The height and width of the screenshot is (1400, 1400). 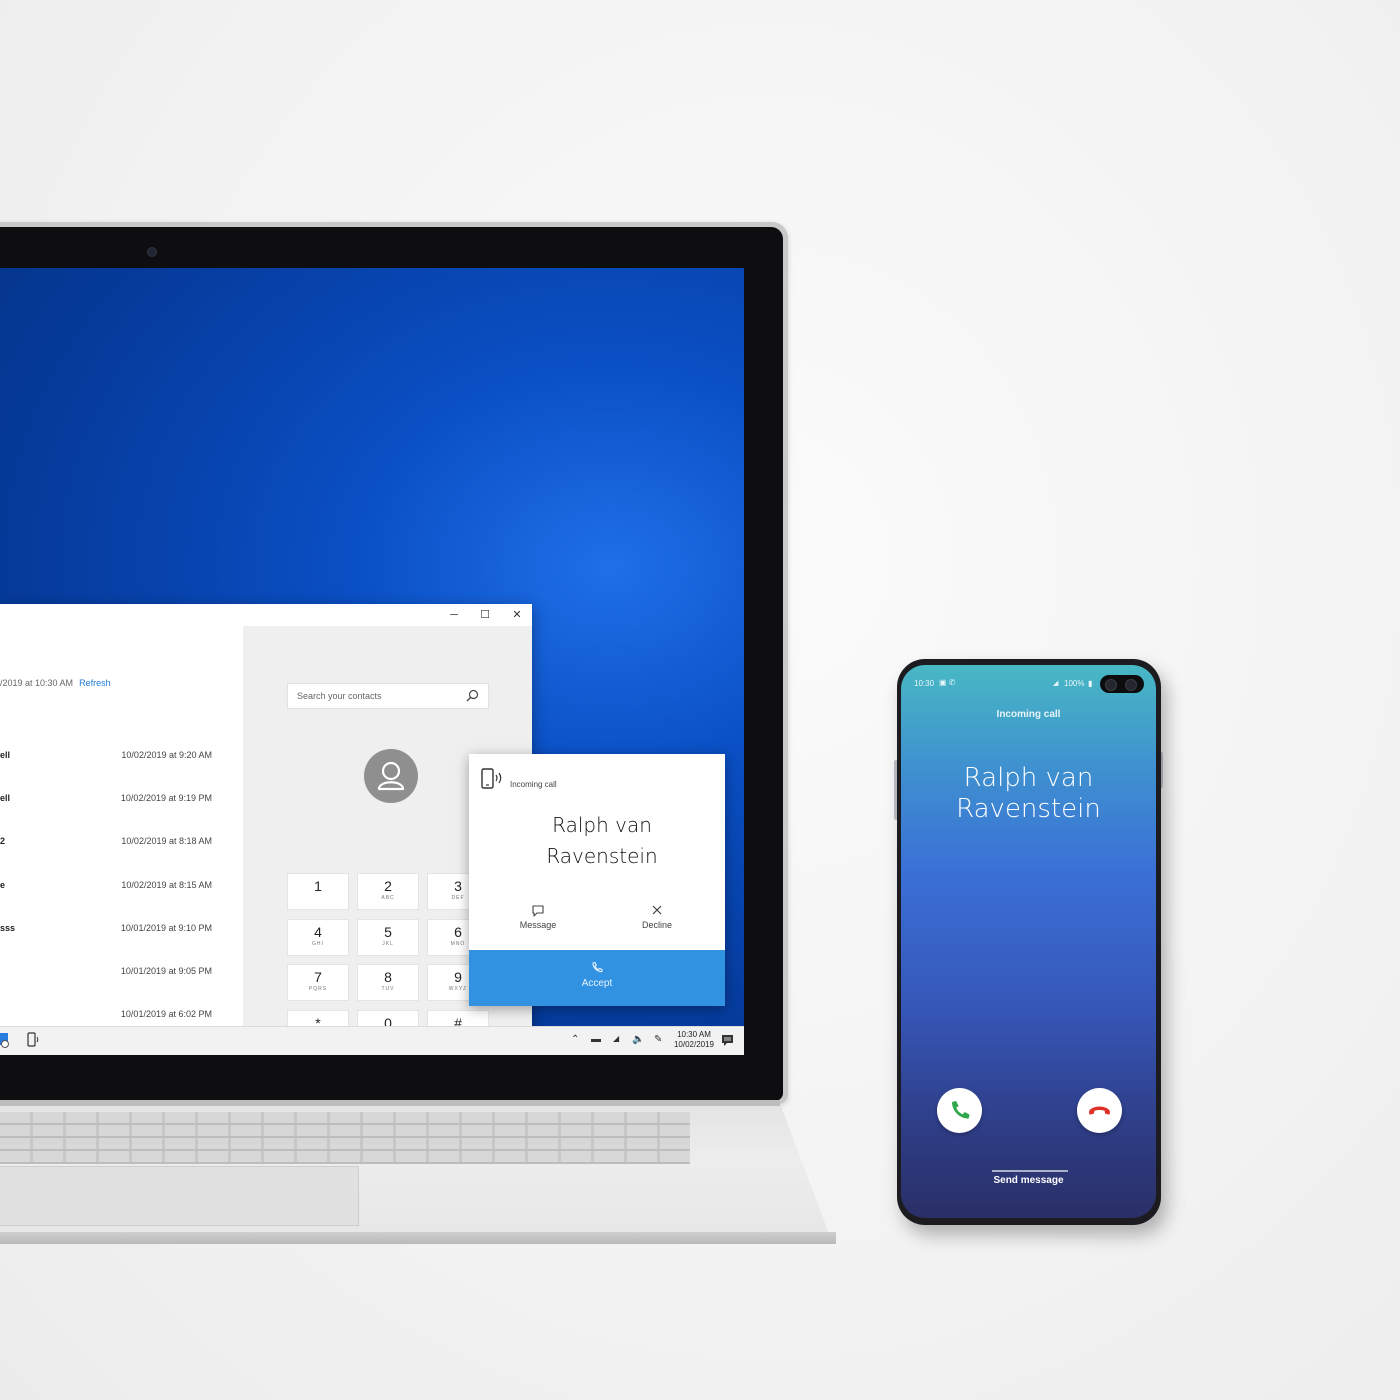 I want to click on minimize-button: ─, so click(x=454, y=615).